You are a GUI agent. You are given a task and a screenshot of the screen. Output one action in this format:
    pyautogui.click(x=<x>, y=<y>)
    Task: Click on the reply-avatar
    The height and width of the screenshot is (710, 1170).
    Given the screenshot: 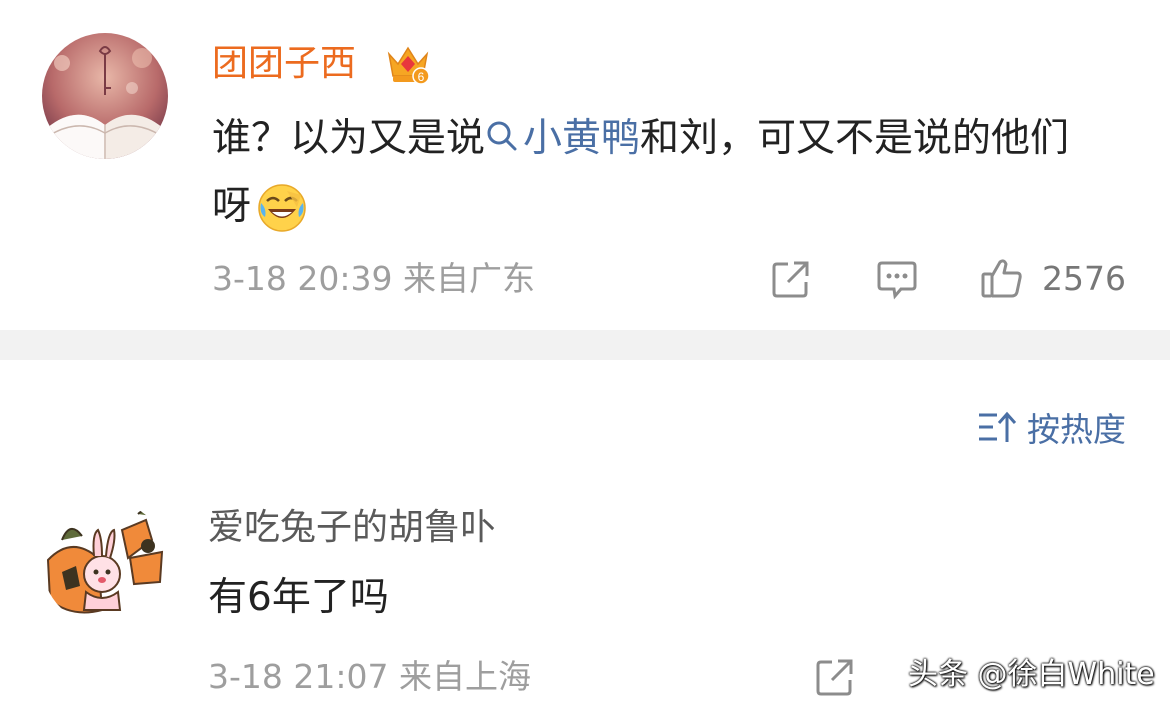 What is the action you would take?
    pyautogui.click(x=105, y=563)
    